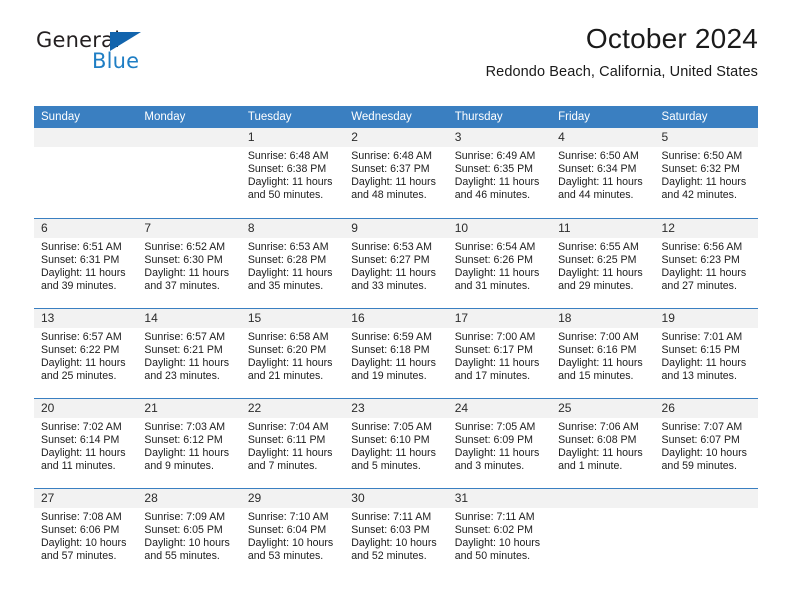  I want to click on sunset-time: Sunset: 6:03 PM, so click(390, 529).